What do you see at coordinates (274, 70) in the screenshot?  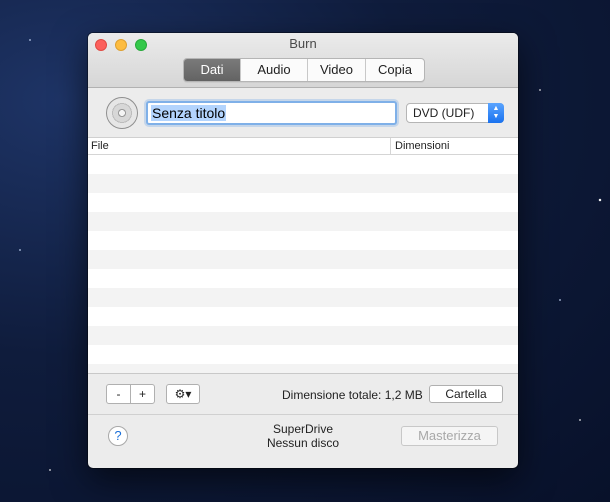 I see `tab-audio: Audio` at bounding box center [274, 70].